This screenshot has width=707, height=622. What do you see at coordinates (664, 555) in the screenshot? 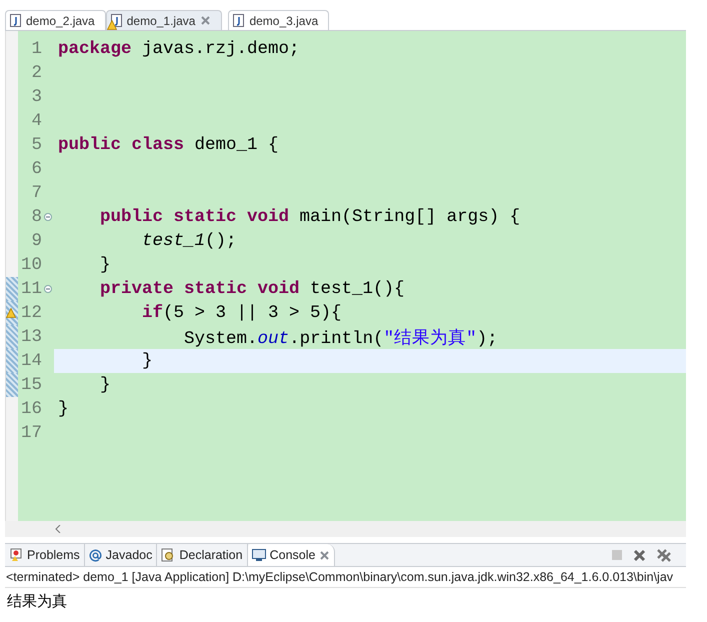
I see `remove-all-icon` at bounding box center [664, 555].